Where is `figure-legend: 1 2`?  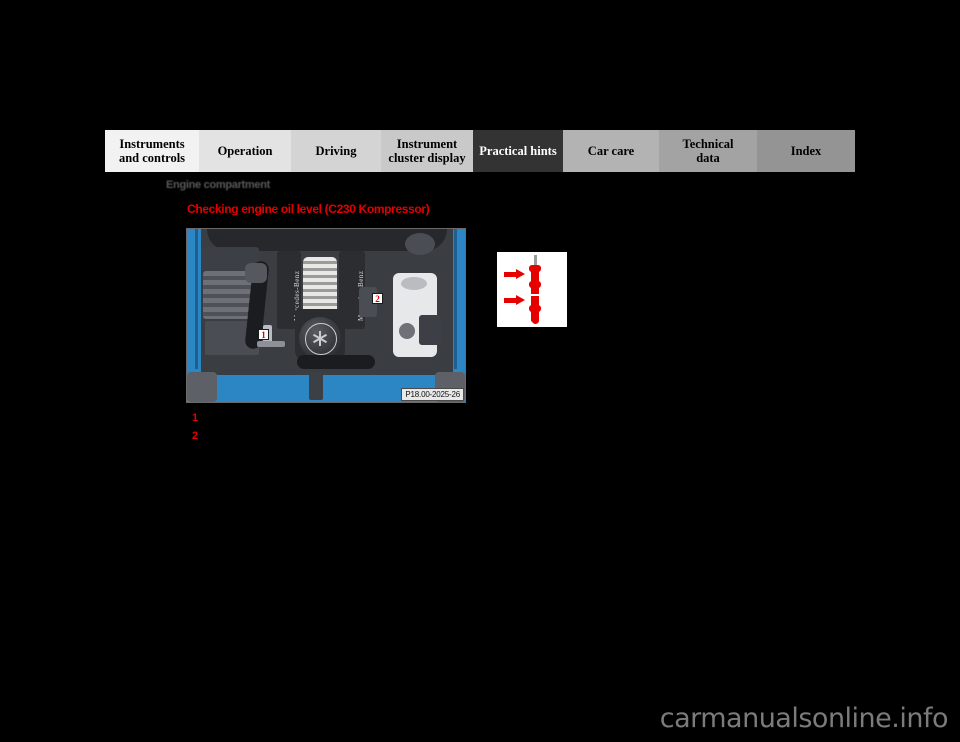 figure-legend: 1 2 is located at coordinates (402, 430).